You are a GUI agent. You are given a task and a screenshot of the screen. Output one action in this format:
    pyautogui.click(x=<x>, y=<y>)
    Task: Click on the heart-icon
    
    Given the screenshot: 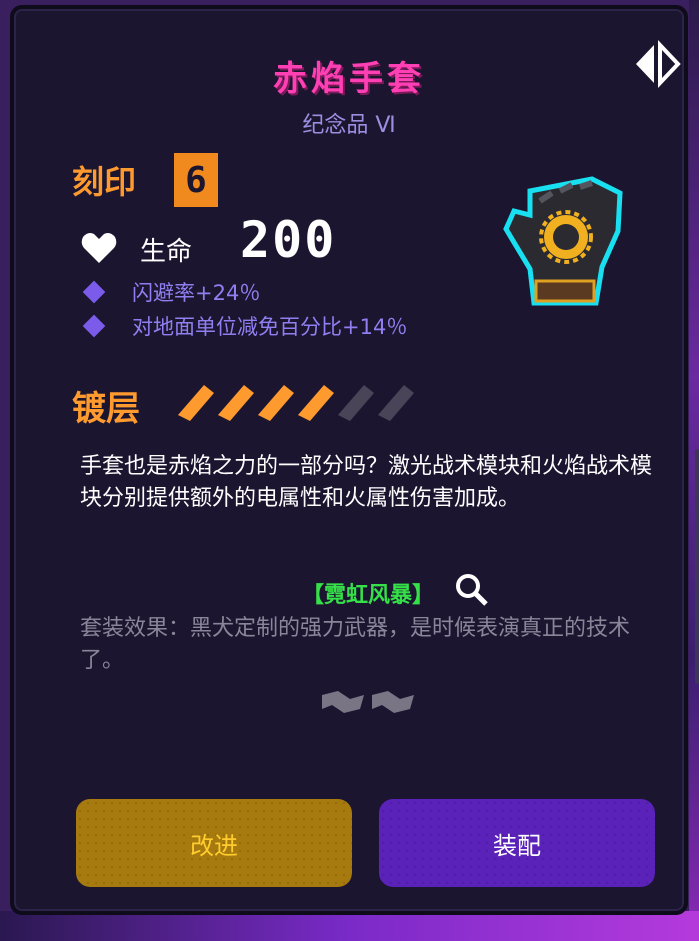 What is the action you would take?
    pyautogui.click(x=99, y=248)
    